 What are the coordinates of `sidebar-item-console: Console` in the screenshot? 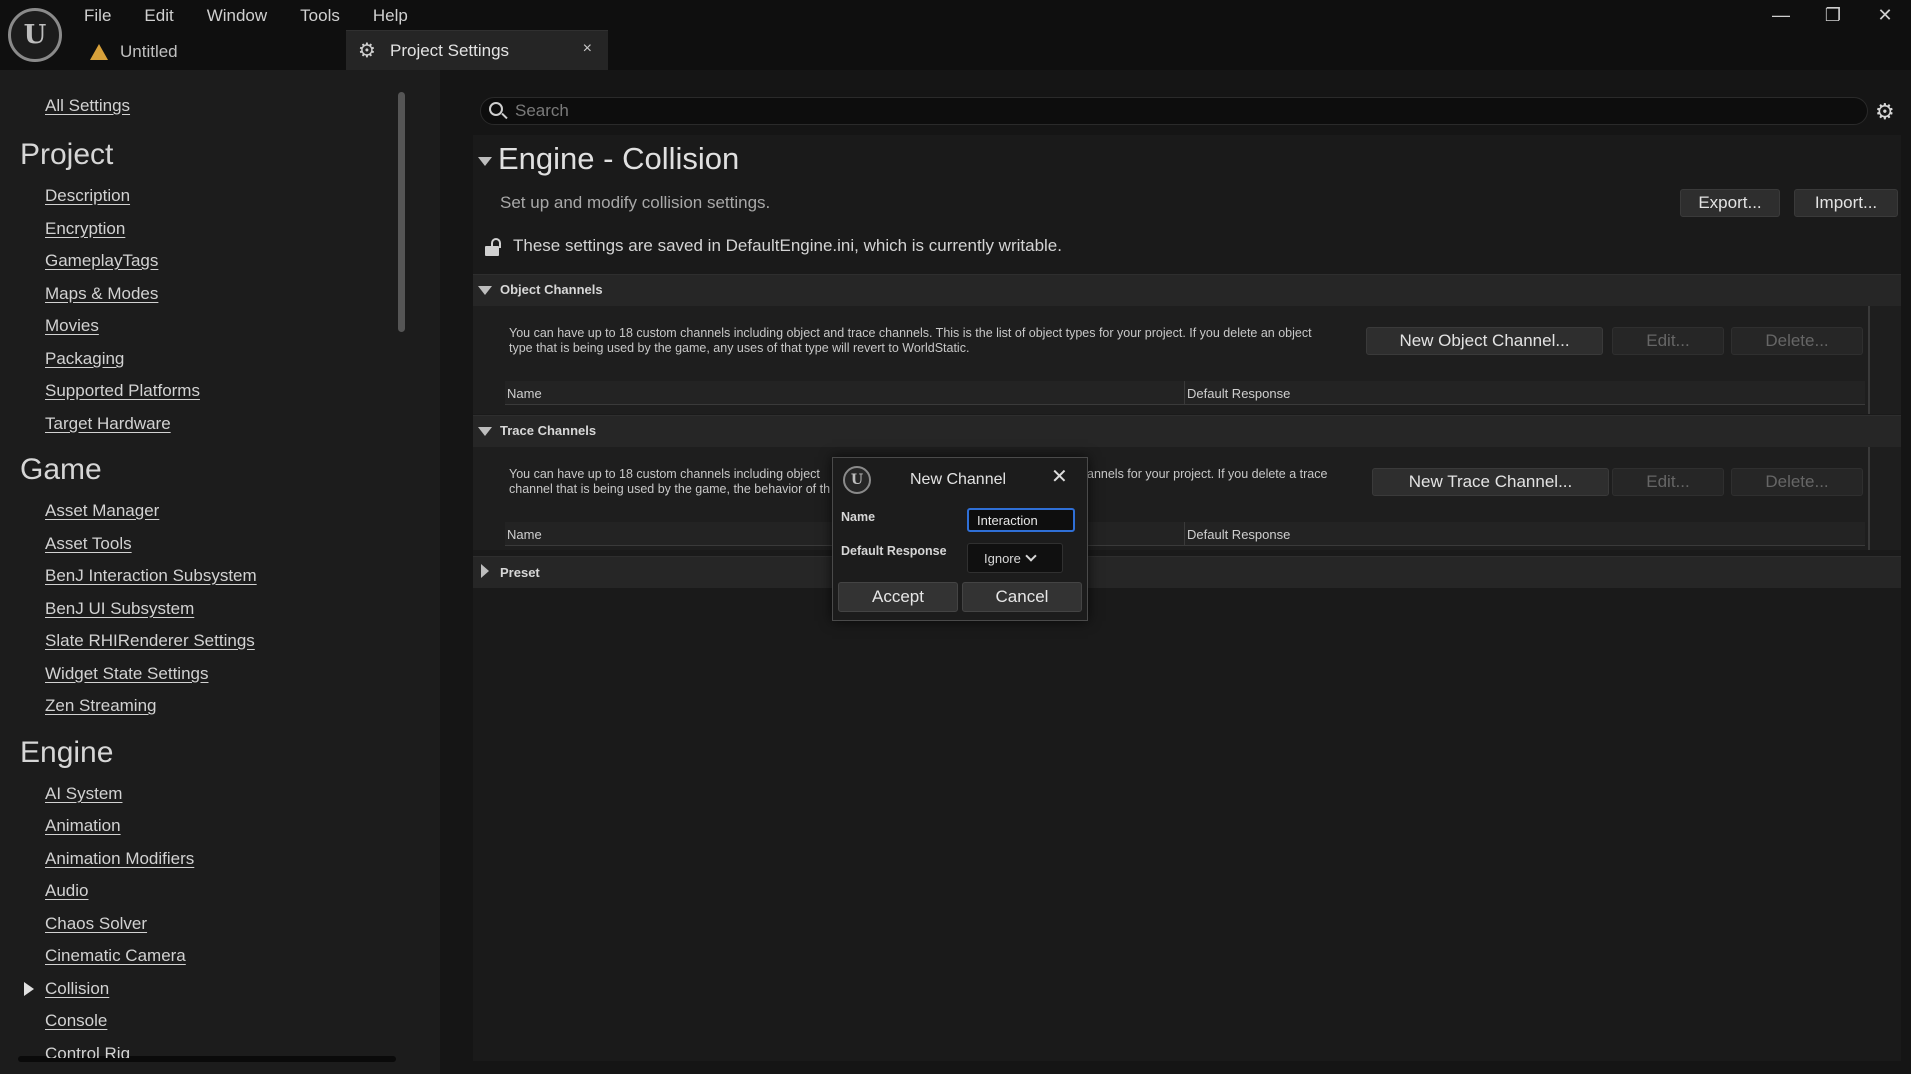 It's located at (76, 1021).